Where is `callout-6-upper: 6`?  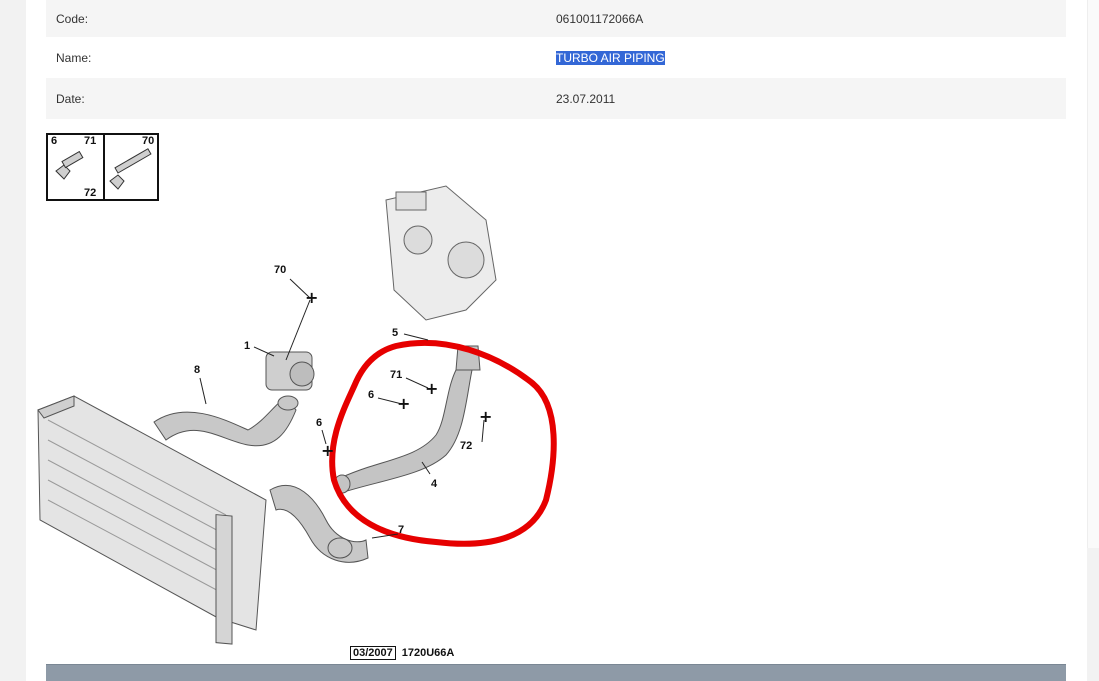 callout-6-upper: 6 is located at coordinates (371, 395).